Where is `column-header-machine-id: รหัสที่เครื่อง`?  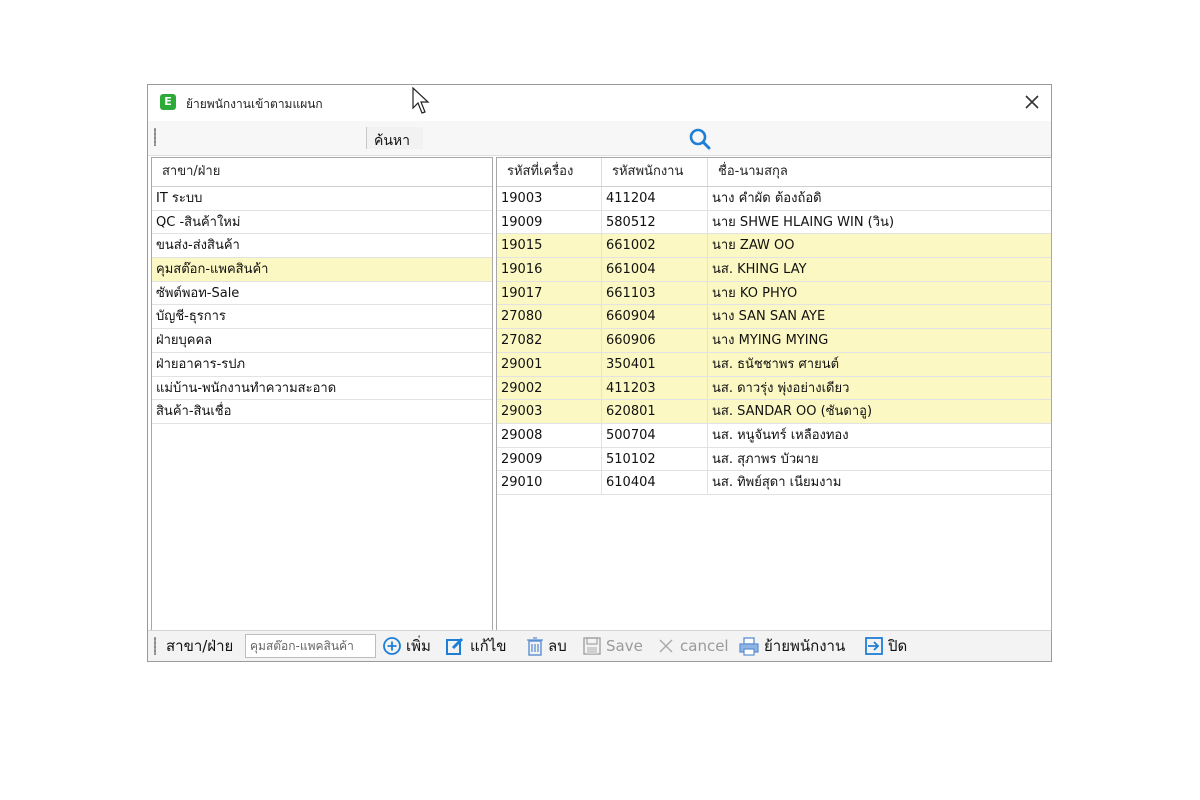
column-header-machine-id: รหัสที่เครื่อง is located at coordinates (549, 172).